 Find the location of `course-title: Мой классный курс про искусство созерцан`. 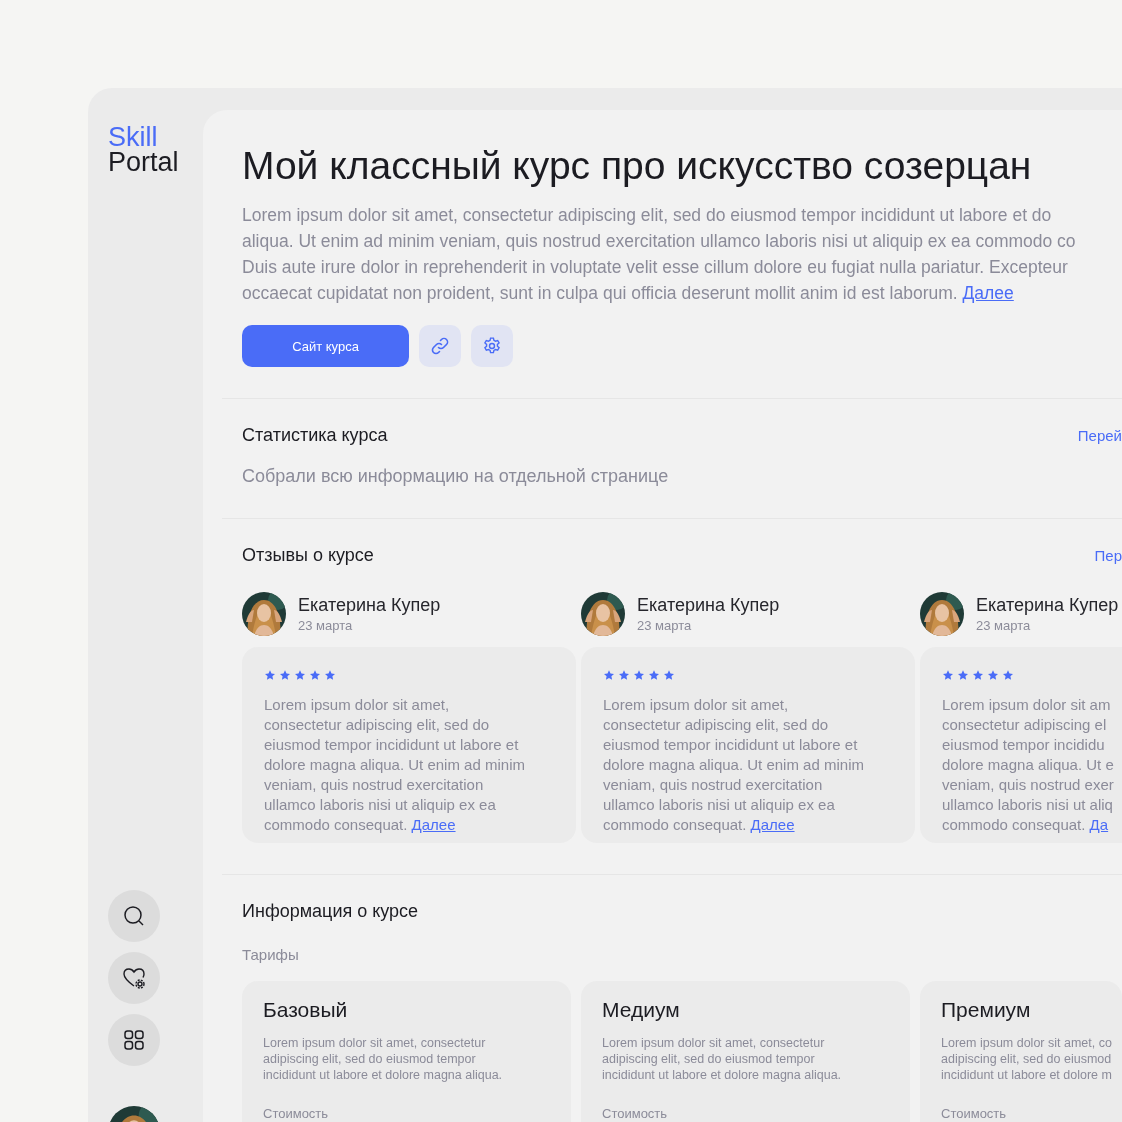

course-title: Мой классный курс про искусство созерцан is located at coordinates (637, 166).